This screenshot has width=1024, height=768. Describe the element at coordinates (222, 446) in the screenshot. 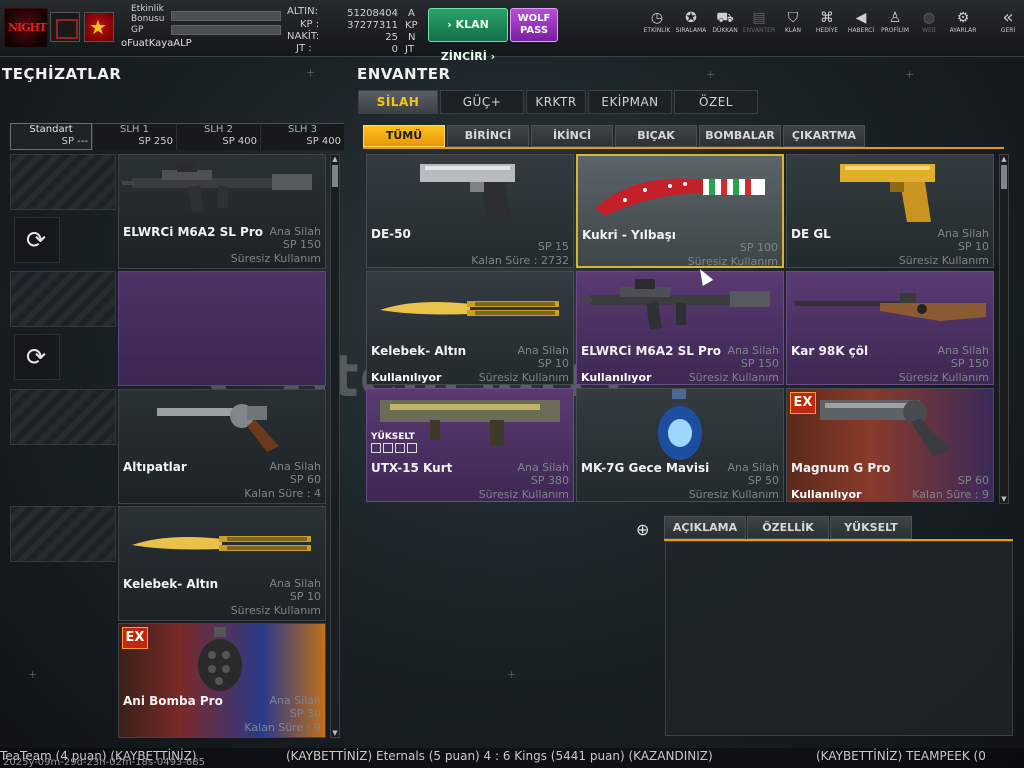

I see `equipped-item-card: Altıpatlar Ana Silah SP 60 Kalan Süre : 4` at that location.